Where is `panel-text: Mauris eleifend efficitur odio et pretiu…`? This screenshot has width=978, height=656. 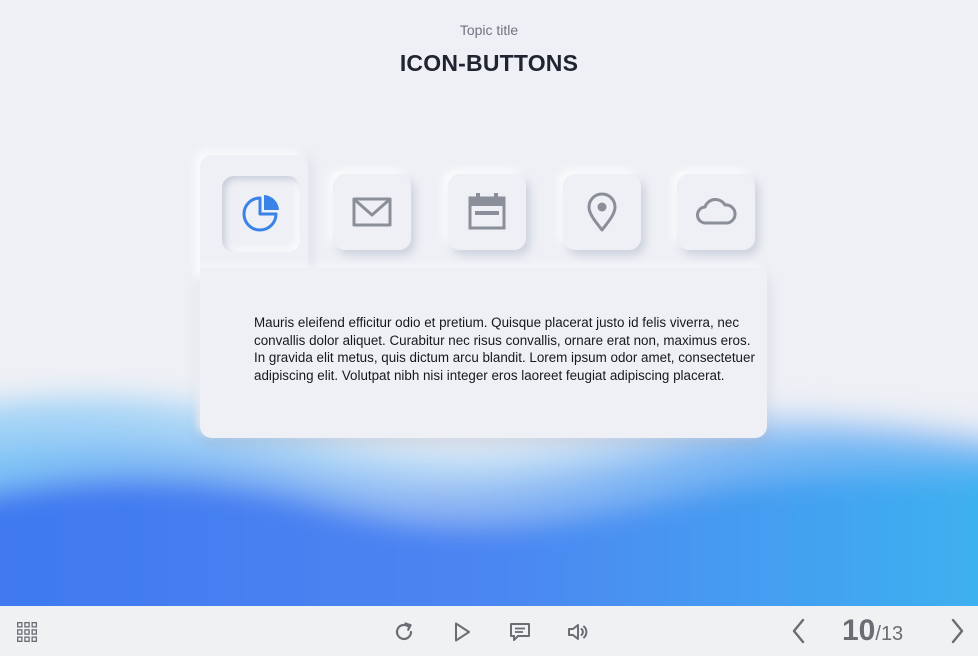
panel-text: Mauris eleifend efficitur odio et pretiu… is located at coordinates (504, 349).